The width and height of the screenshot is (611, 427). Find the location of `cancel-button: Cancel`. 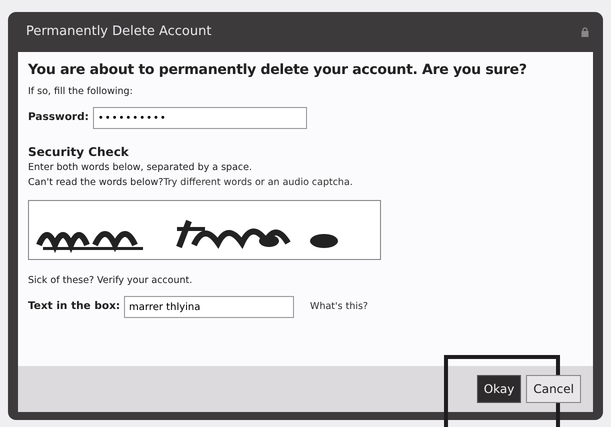

cancel-button: Cancel is located at coordinates (553, 389).